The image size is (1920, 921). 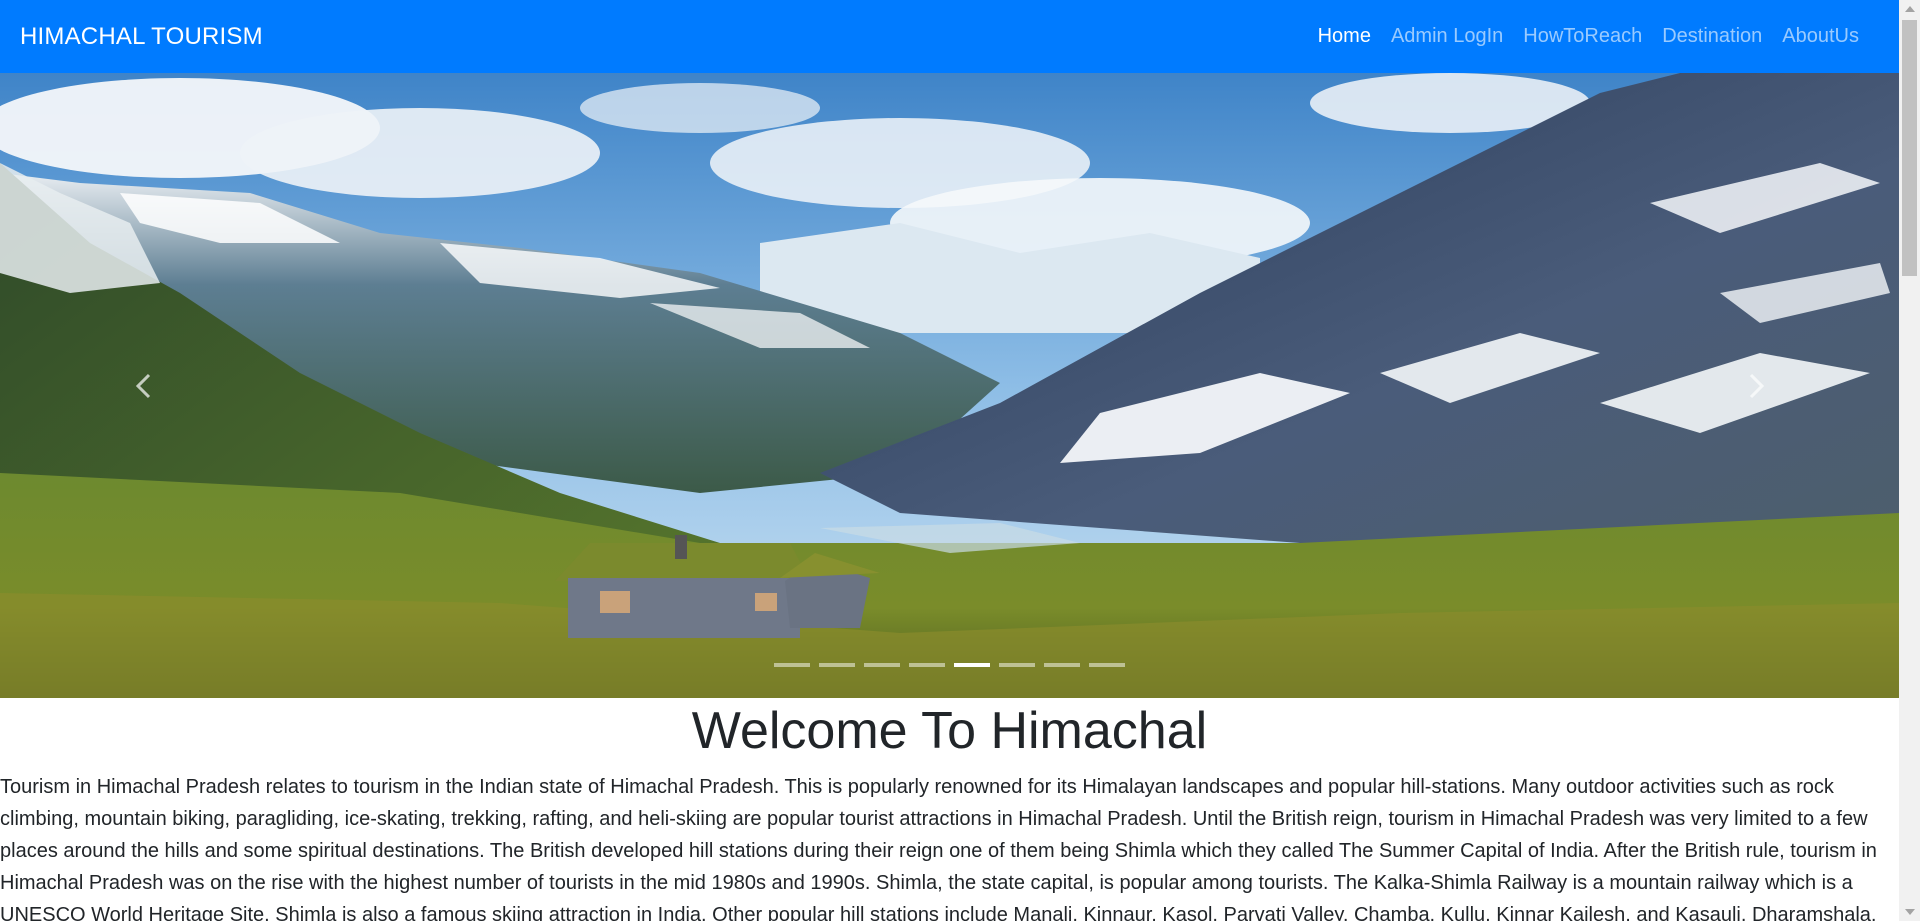 I want to click on page-title: Welcome To Himachal, so click(x=949, y=731).